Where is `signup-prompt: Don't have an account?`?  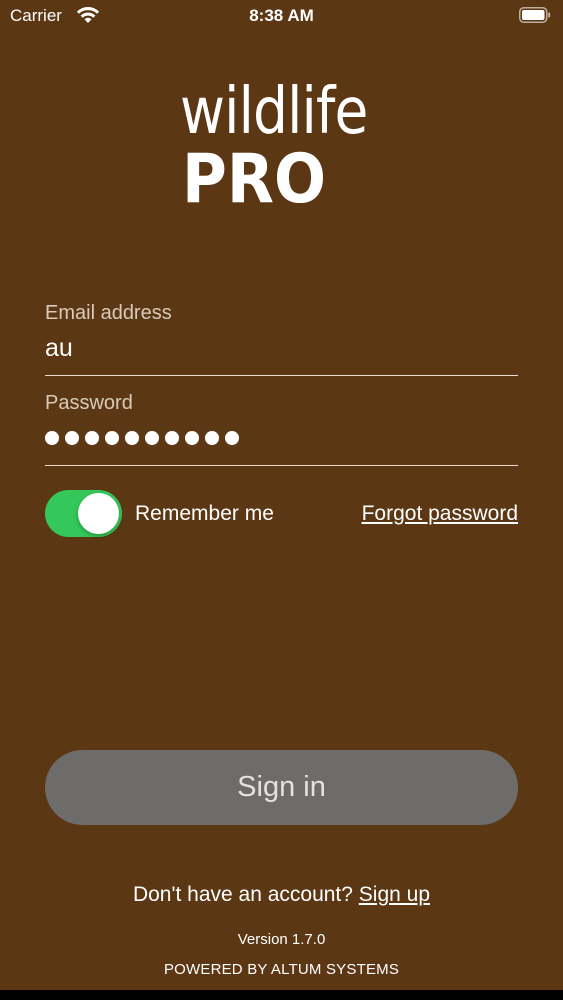 signup-prompt: Don't have an account? is located at coordinates (245, 894).